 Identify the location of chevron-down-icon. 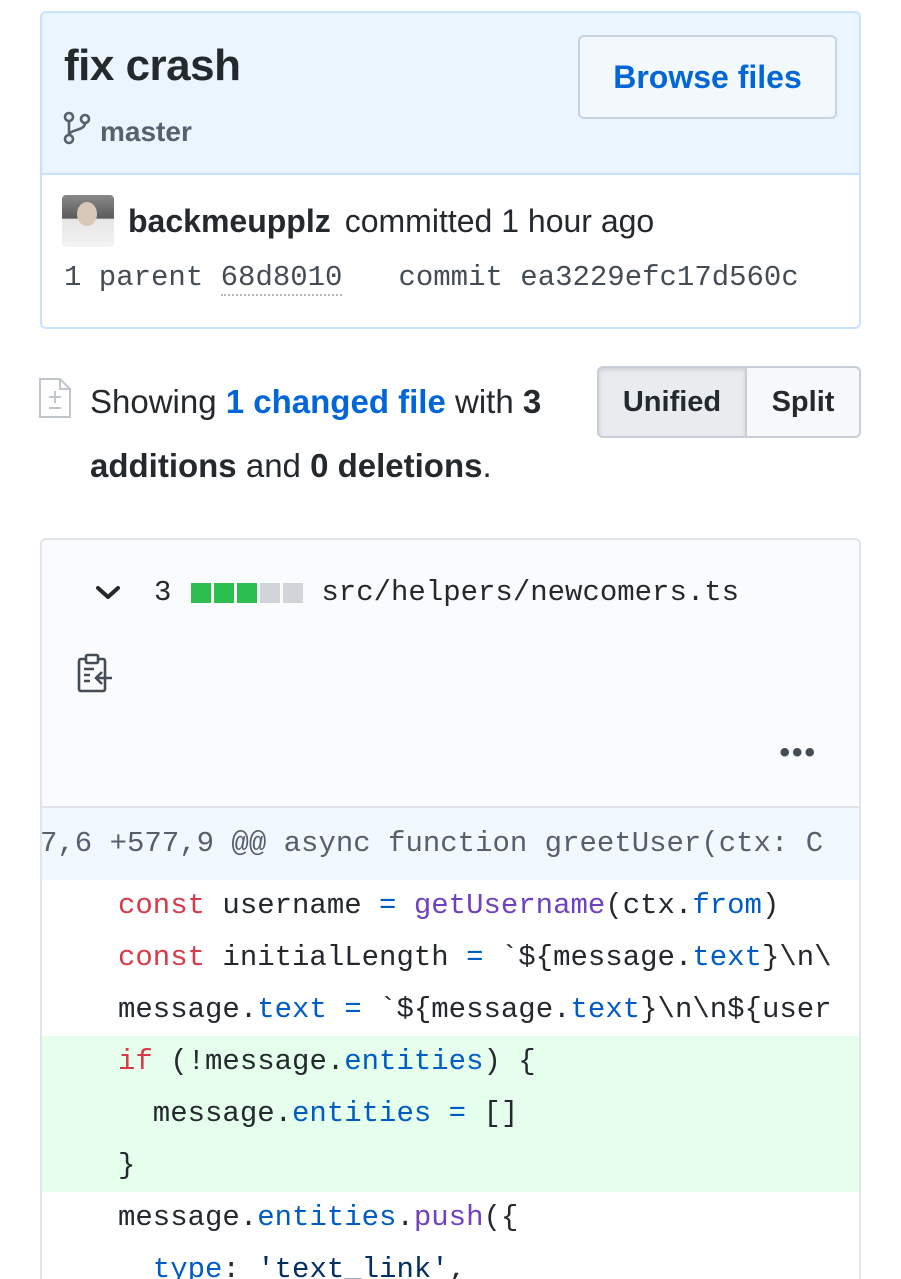
(111, 593).